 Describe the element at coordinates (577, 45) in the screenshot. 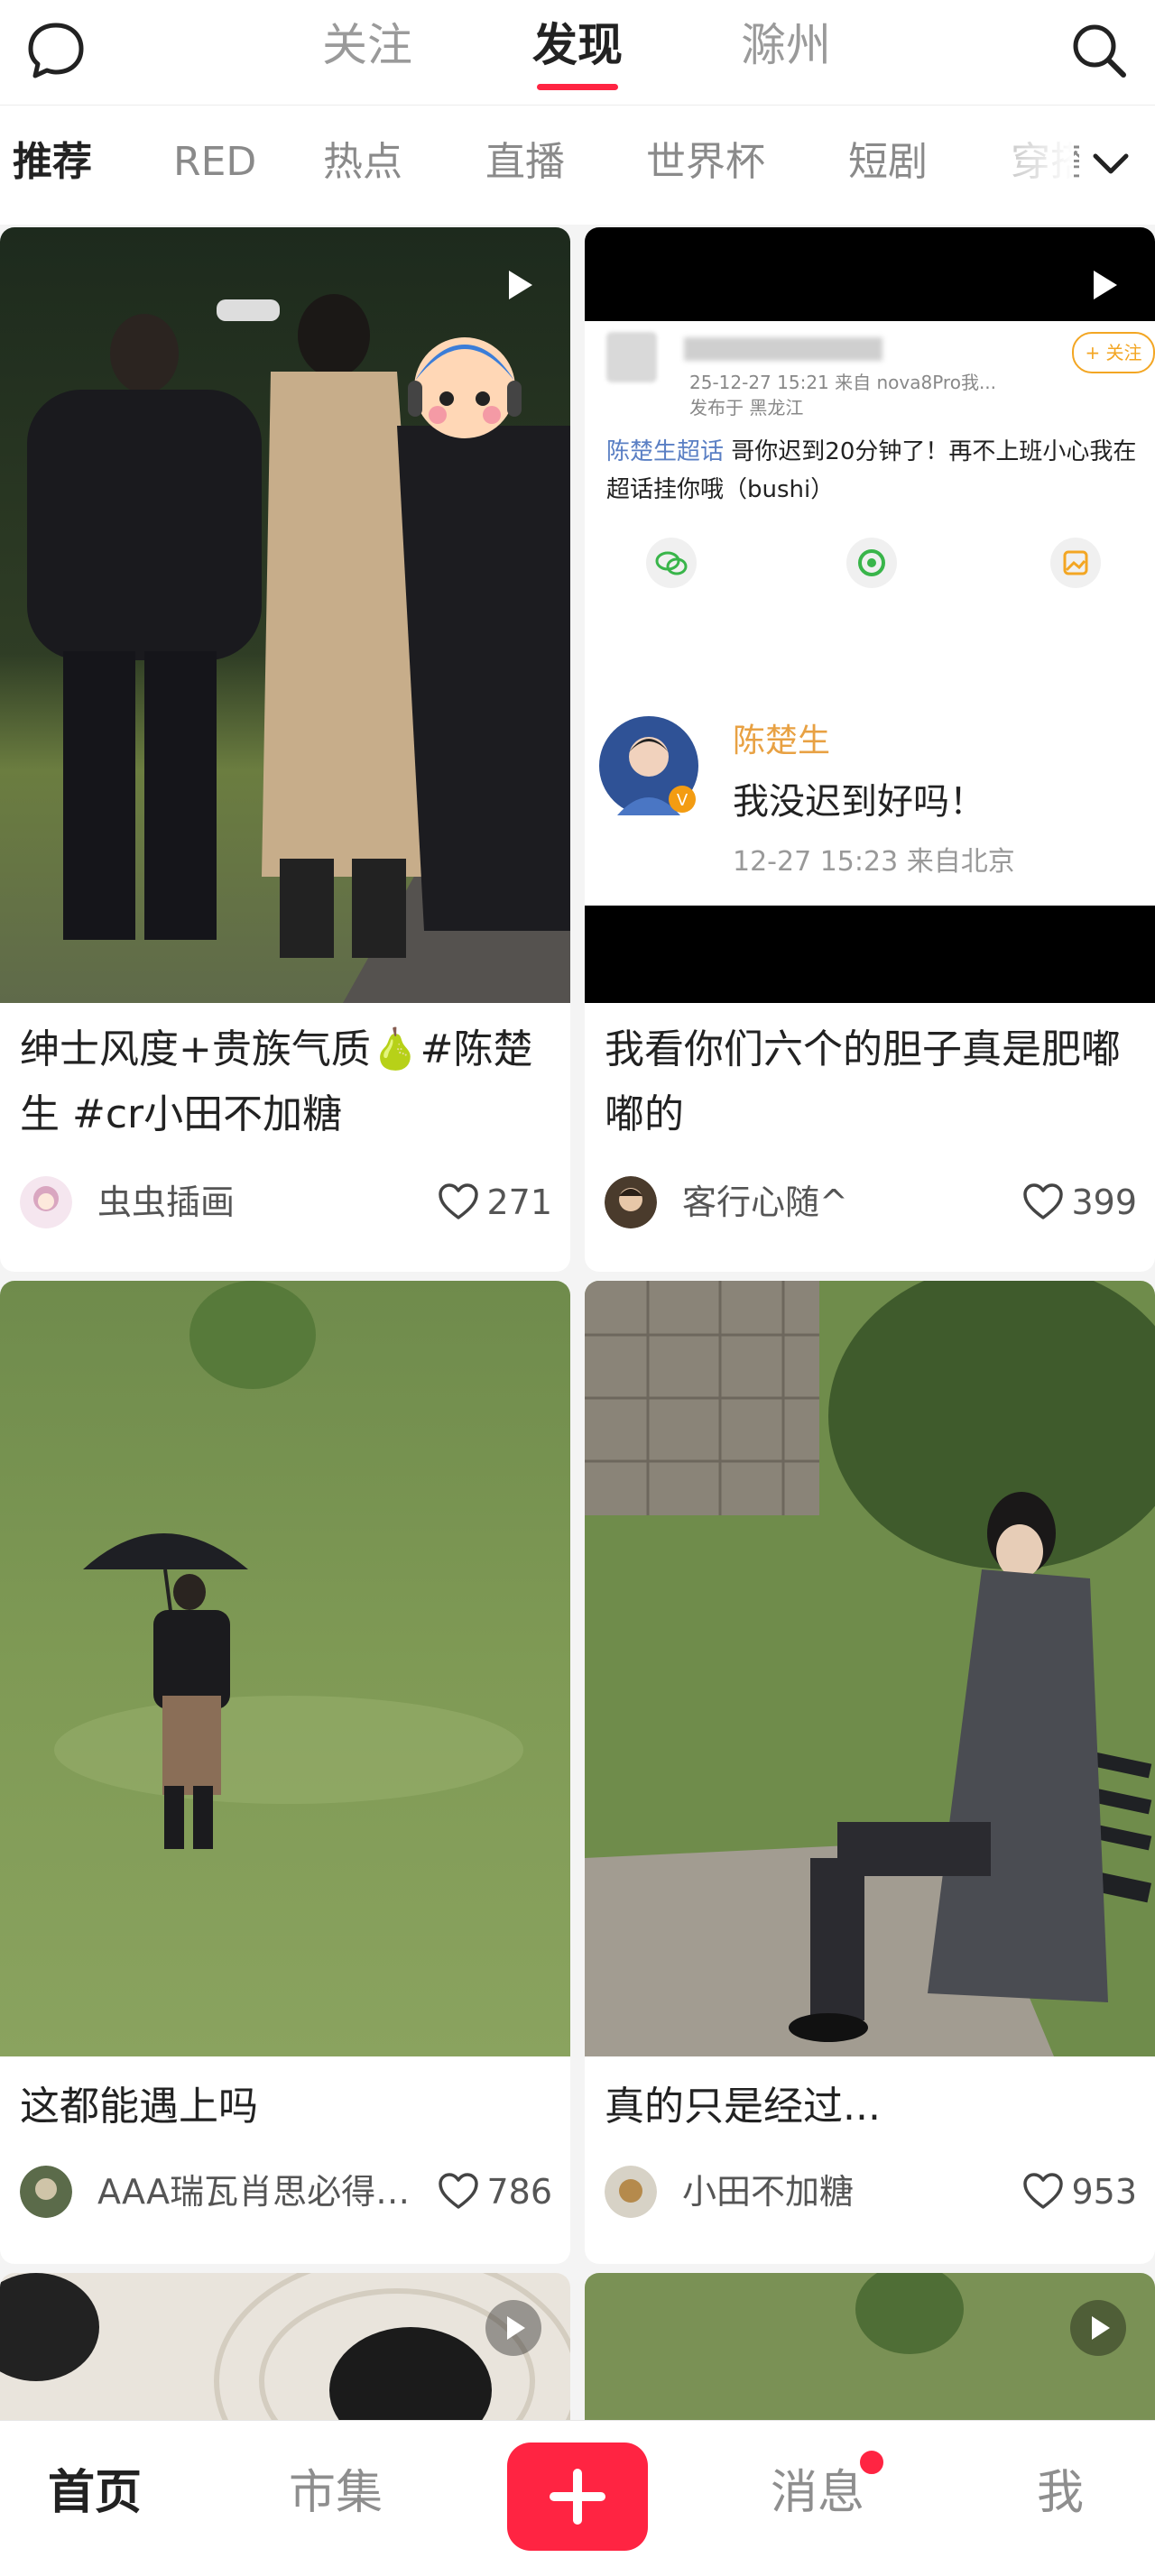

I see `tab-discover-label: 发现` at that location.